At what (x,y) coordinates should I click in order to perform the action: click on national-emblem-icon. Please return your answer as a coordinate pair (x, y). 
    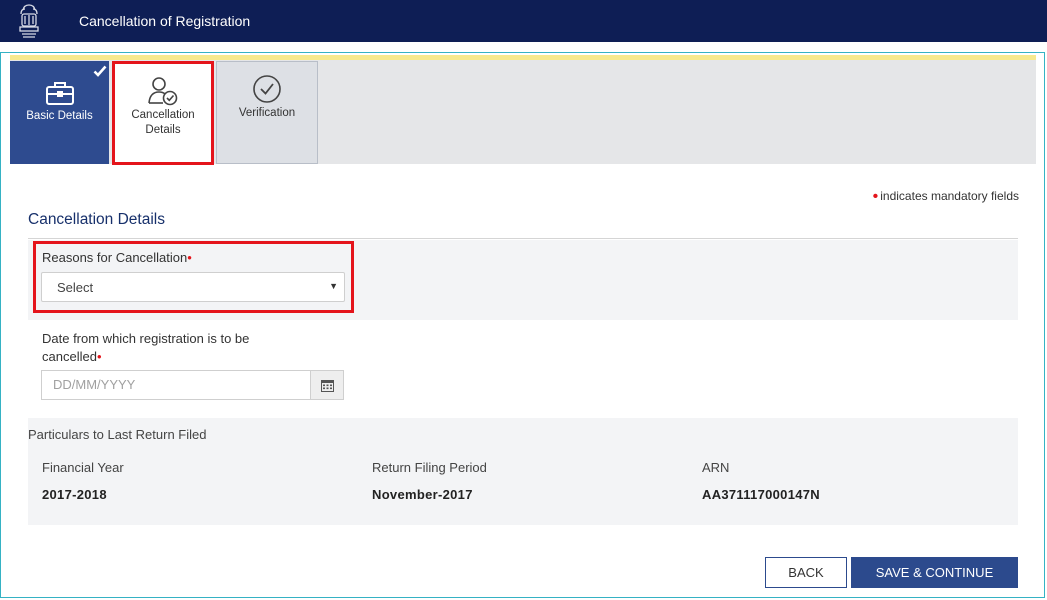
    Looking at the image, I should click on (29, 21).